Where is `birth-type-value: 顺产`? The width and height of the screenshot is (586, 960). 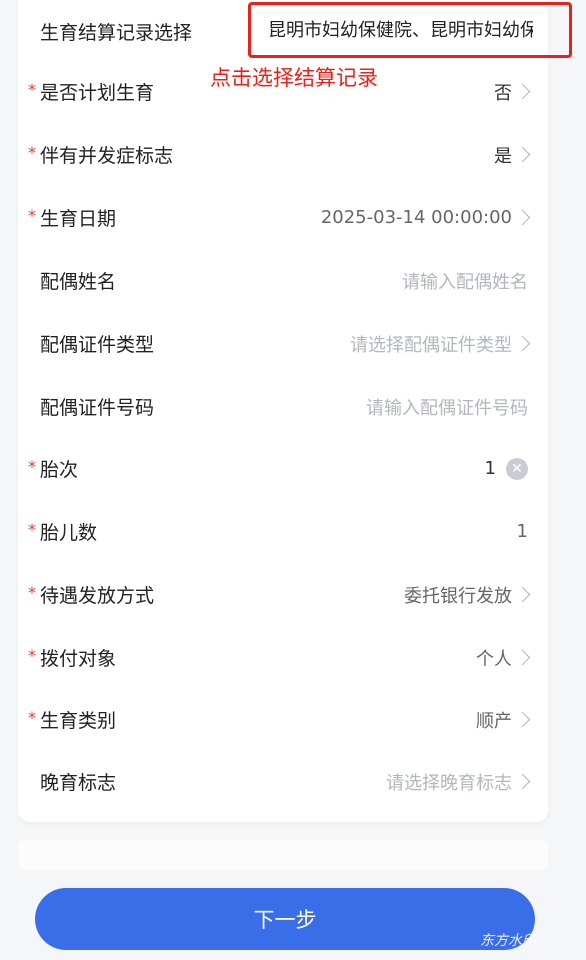 birth-type-value: 顺产 is located at coordinates (494, 721).